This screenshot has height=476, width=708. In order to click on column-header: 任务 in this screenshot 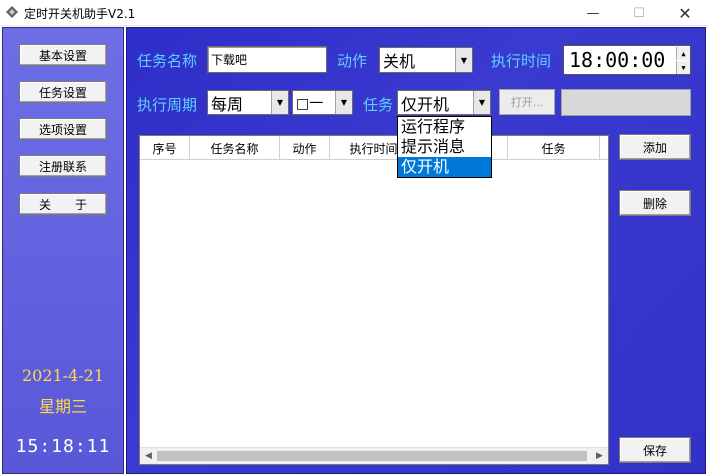, I will do `click(554, 148)`.